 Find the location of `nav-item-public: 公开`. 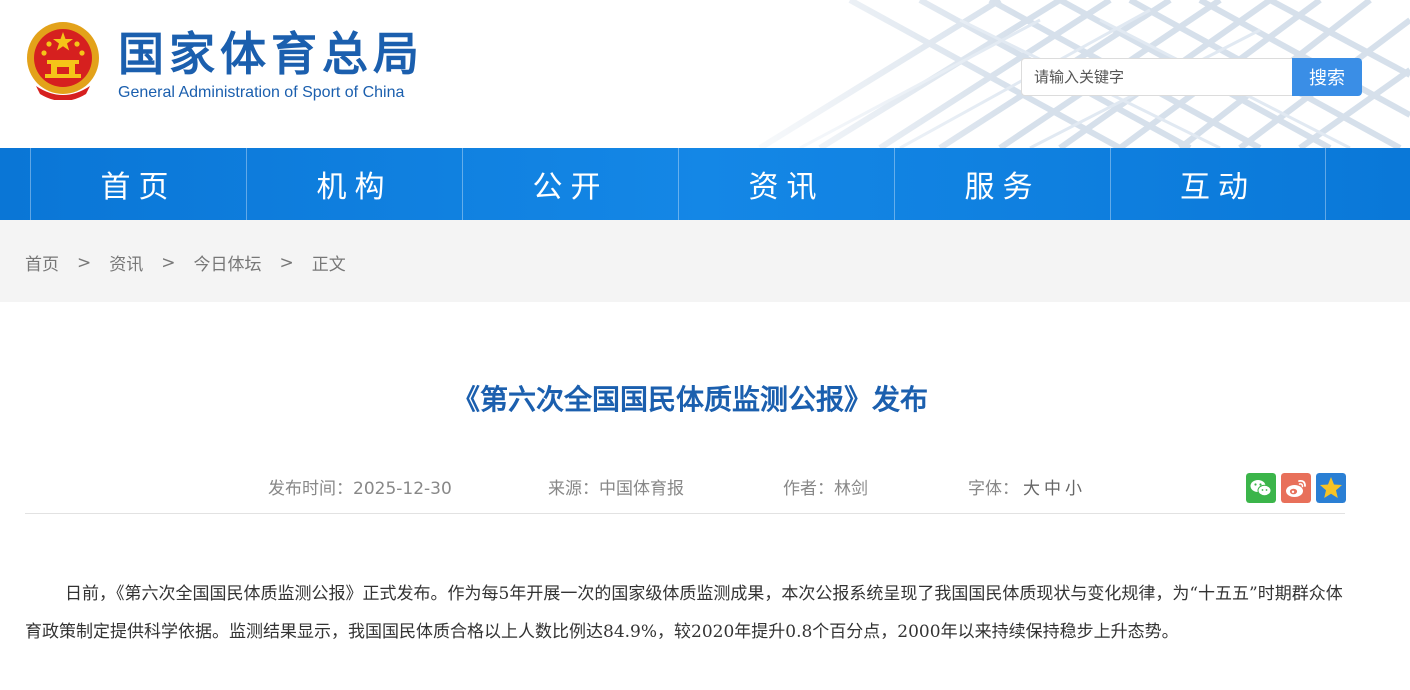

nav-item-public: 公开 is located at coordinates (570, 184).